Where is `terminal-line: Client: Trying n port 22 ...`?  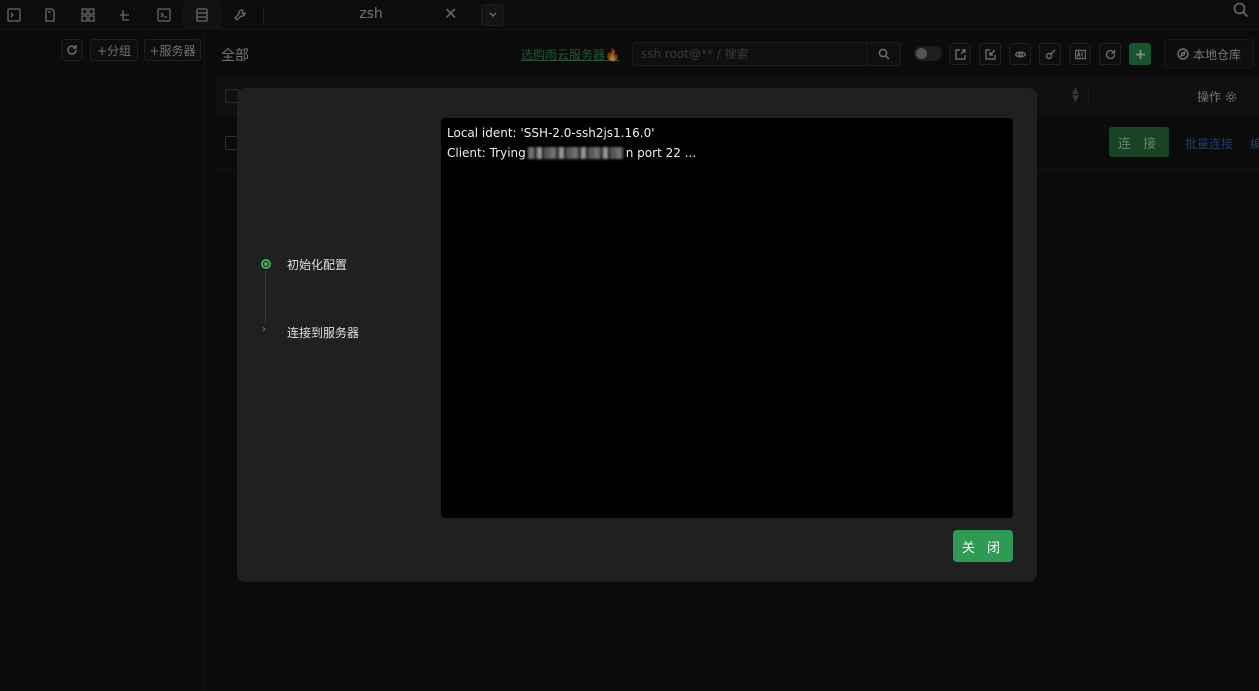
terminal-line: Client: Trying n port 22 ... is located at coordinates (727, 155).